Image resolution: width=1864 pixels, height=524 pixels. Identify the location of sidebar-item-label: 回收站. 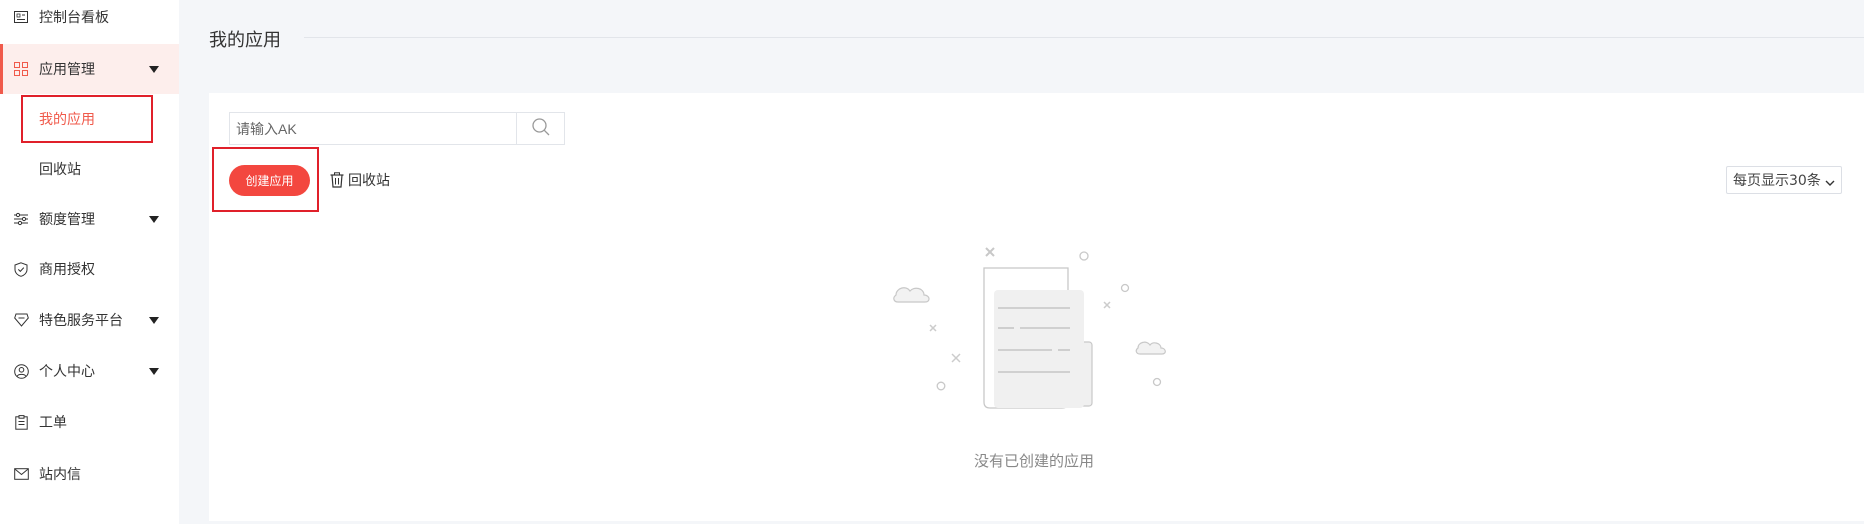
(60, 170).